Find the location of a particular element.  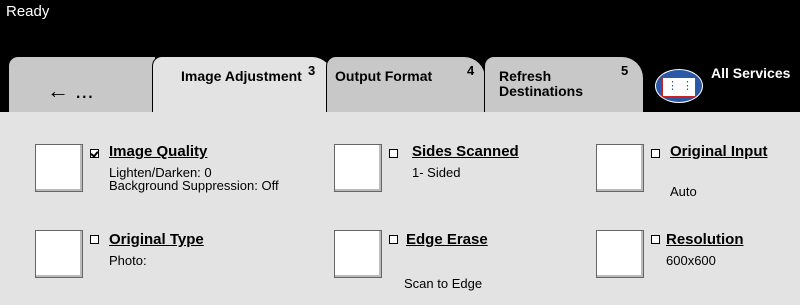

sides-scanned-value: 1- Sided is located at coordinates (436, 172).